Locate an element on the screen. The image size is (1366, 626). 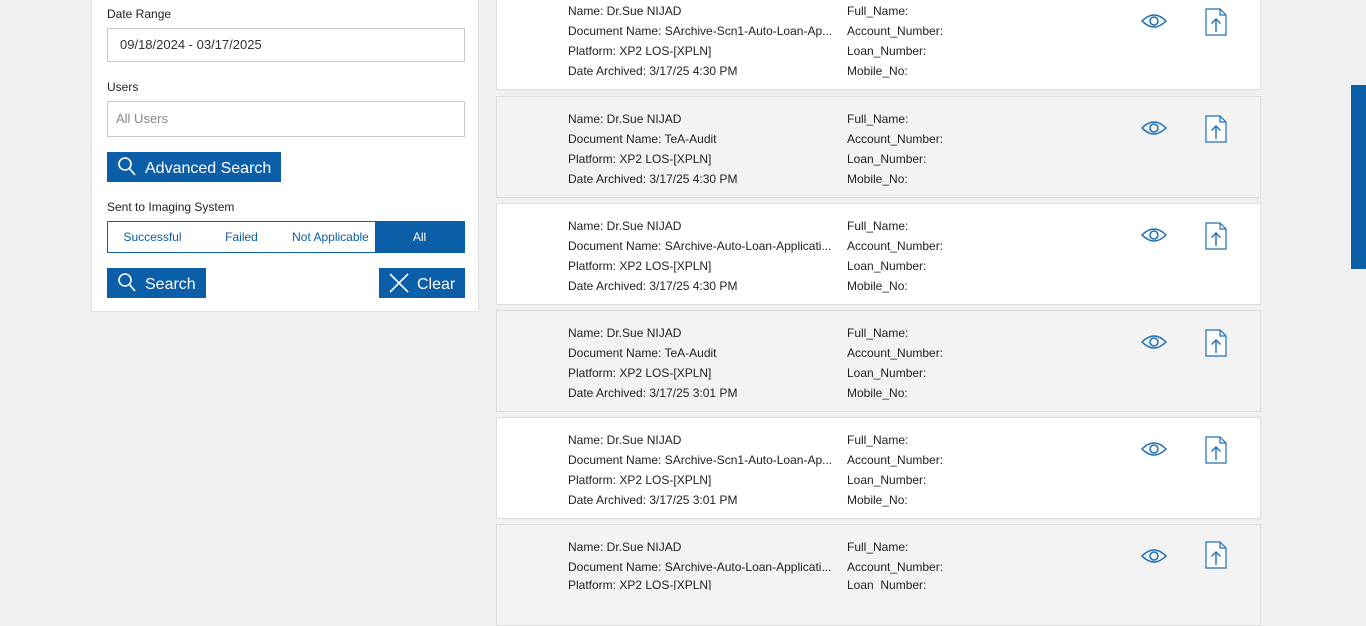
imaging-option-failed: Failed is located at coordinates (241, 237).